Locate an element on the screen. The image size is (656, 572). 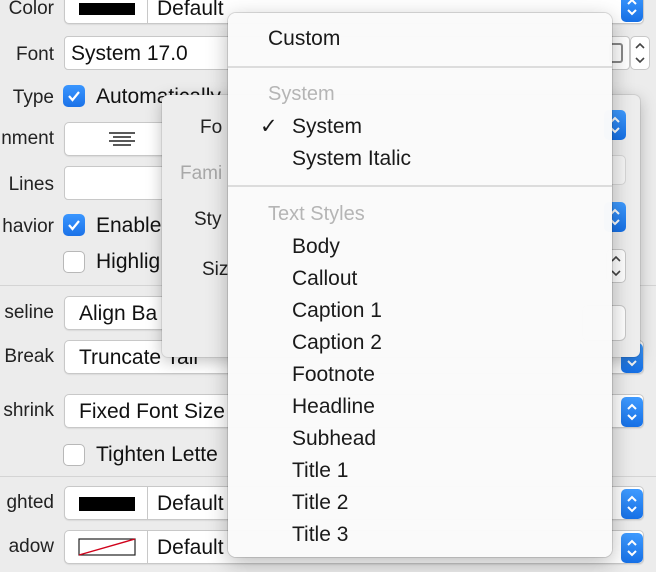
menu-item-callout: Callout is located at coordinates (324, 279).